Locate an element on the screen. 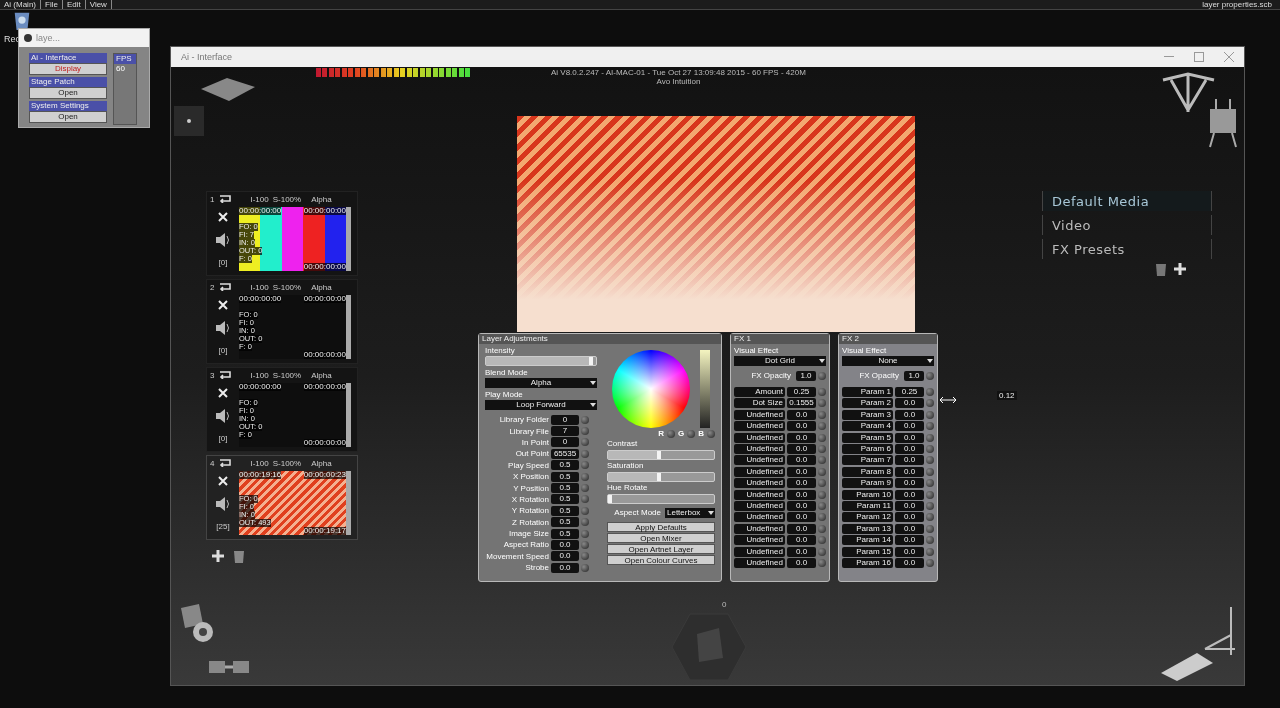 The height and width of the screenshot is (708, 1280). panel-button: Open Artnet Layer is located at coordinates (661, 549).